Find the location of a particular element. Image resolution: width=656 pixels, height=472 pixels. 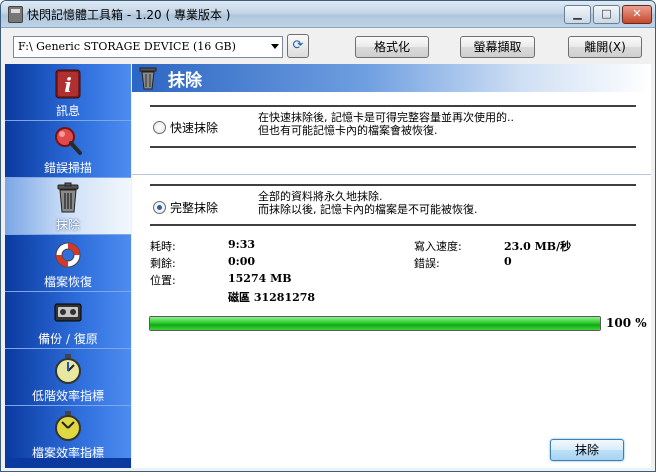

info-icon: i is located at coordinates (68, 84).